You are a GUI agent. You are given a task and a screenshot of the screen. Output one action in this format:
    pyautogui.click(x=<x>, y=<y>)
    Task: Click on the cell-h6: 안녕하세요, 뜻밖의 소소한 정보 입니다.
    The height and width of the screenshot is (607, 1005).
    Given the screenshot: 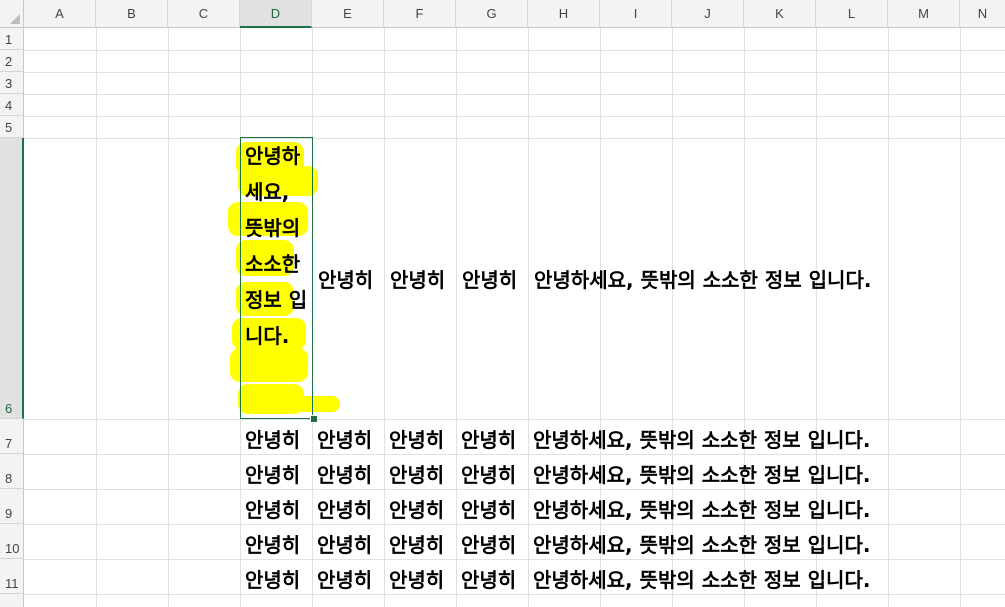 What is the action you would take?
    pyautogui.click(x=702, y=278)
    